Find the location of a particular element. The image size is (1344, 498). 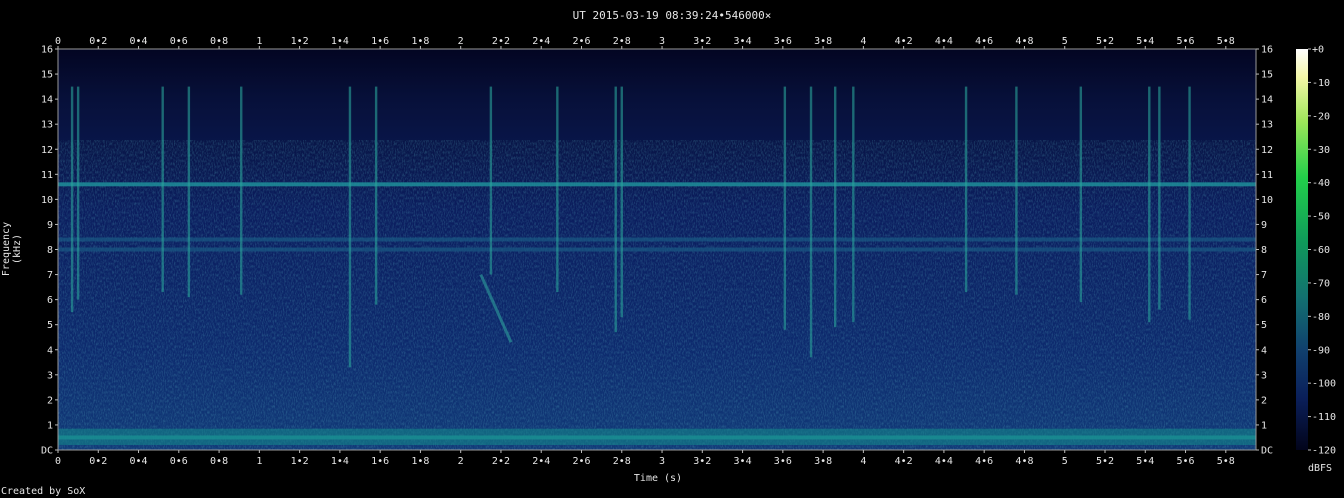

x-tick-label-top: 2•4 is located at coordinates (541, 41).